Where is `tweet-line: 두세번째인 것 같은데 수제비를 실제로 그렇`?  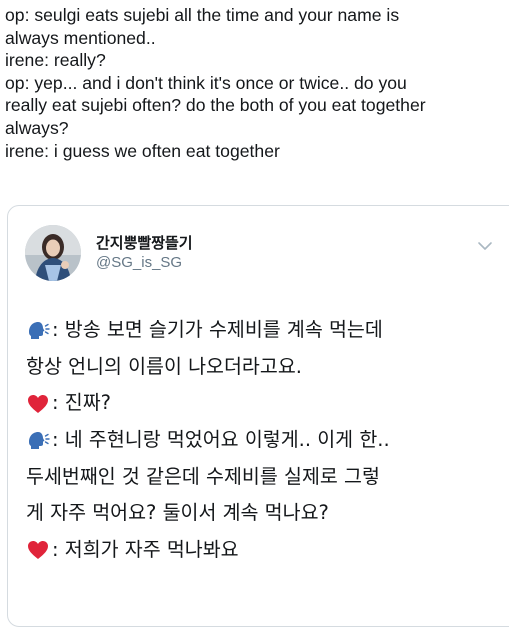
tweet-line: 두세번째인 것 같은데 수제비를 실제로 그렇 is located at coordinates (266, 477).